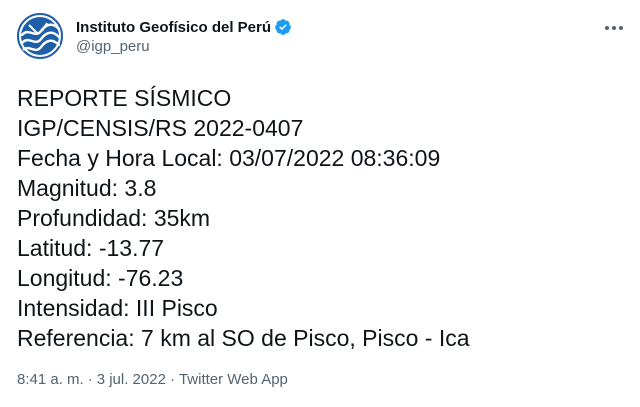 The height and width of the screenshot is (407, 640). I want to click on tweet-header: Instituto Geofísico del Perú @igp_peru, so click(154, 36).